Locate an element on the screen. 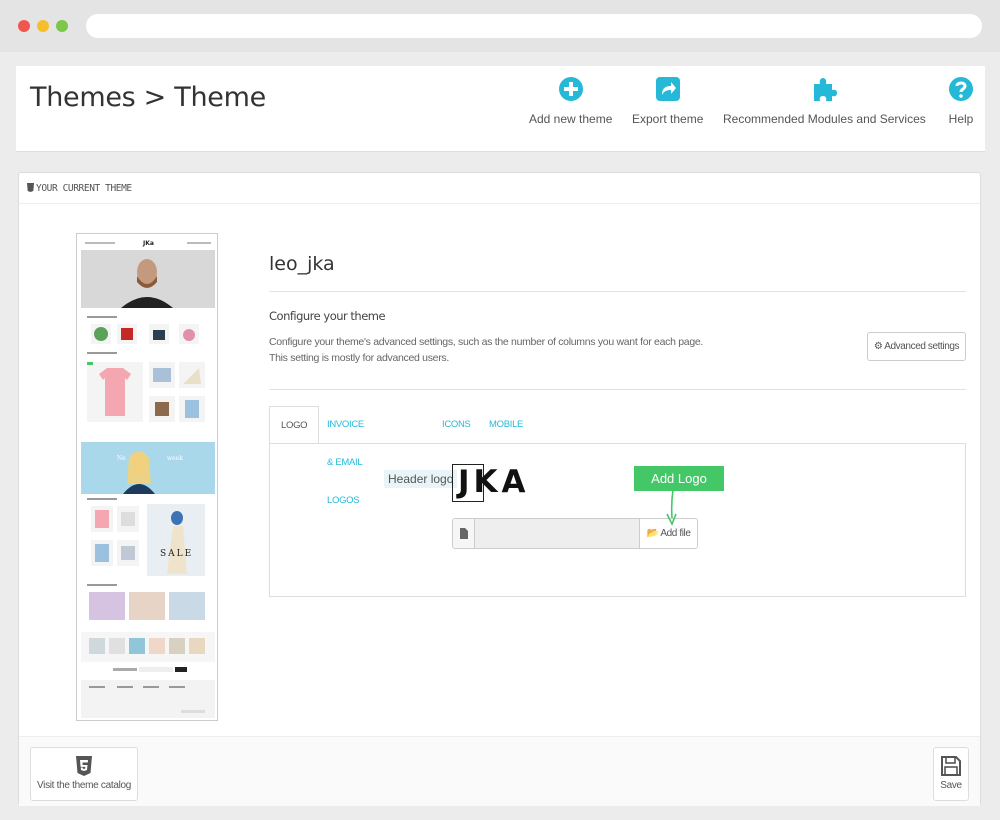  puzzle-icon is located at coordinates (826, 89).